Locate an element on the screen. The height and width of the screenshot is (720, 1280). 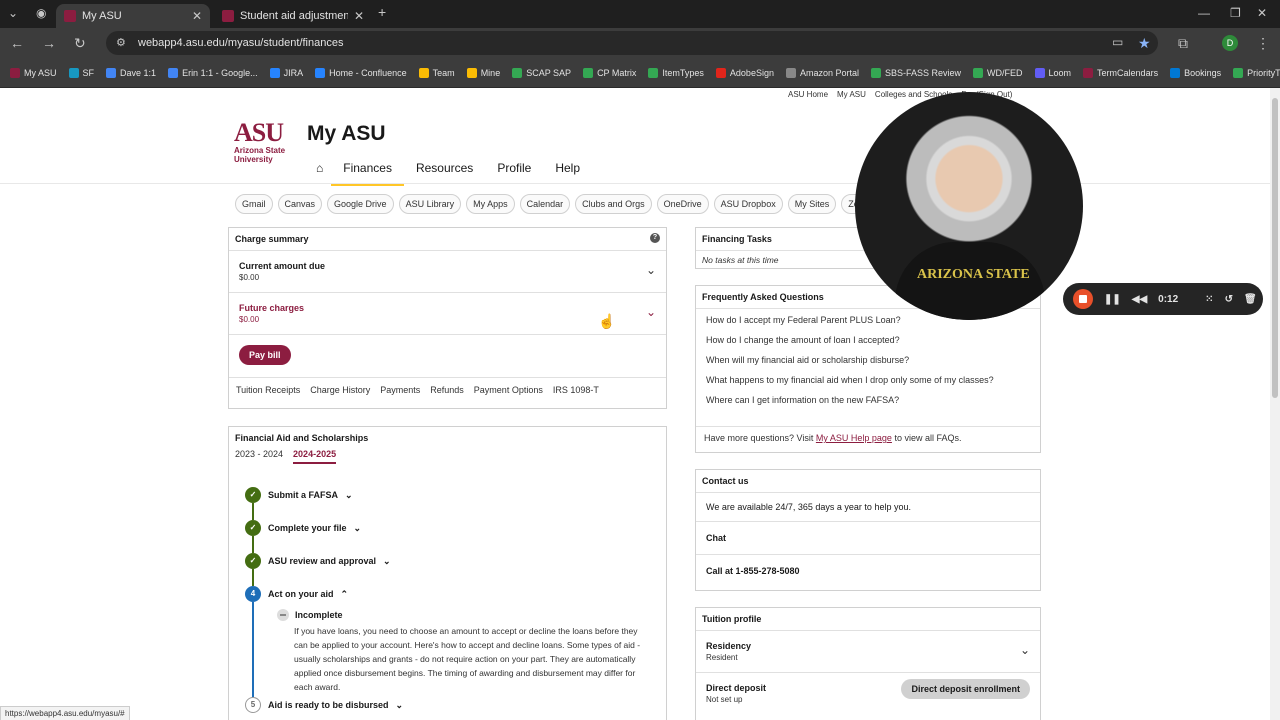
quick-link-asu-library: ASU Library is located at coordinates (430, 204).